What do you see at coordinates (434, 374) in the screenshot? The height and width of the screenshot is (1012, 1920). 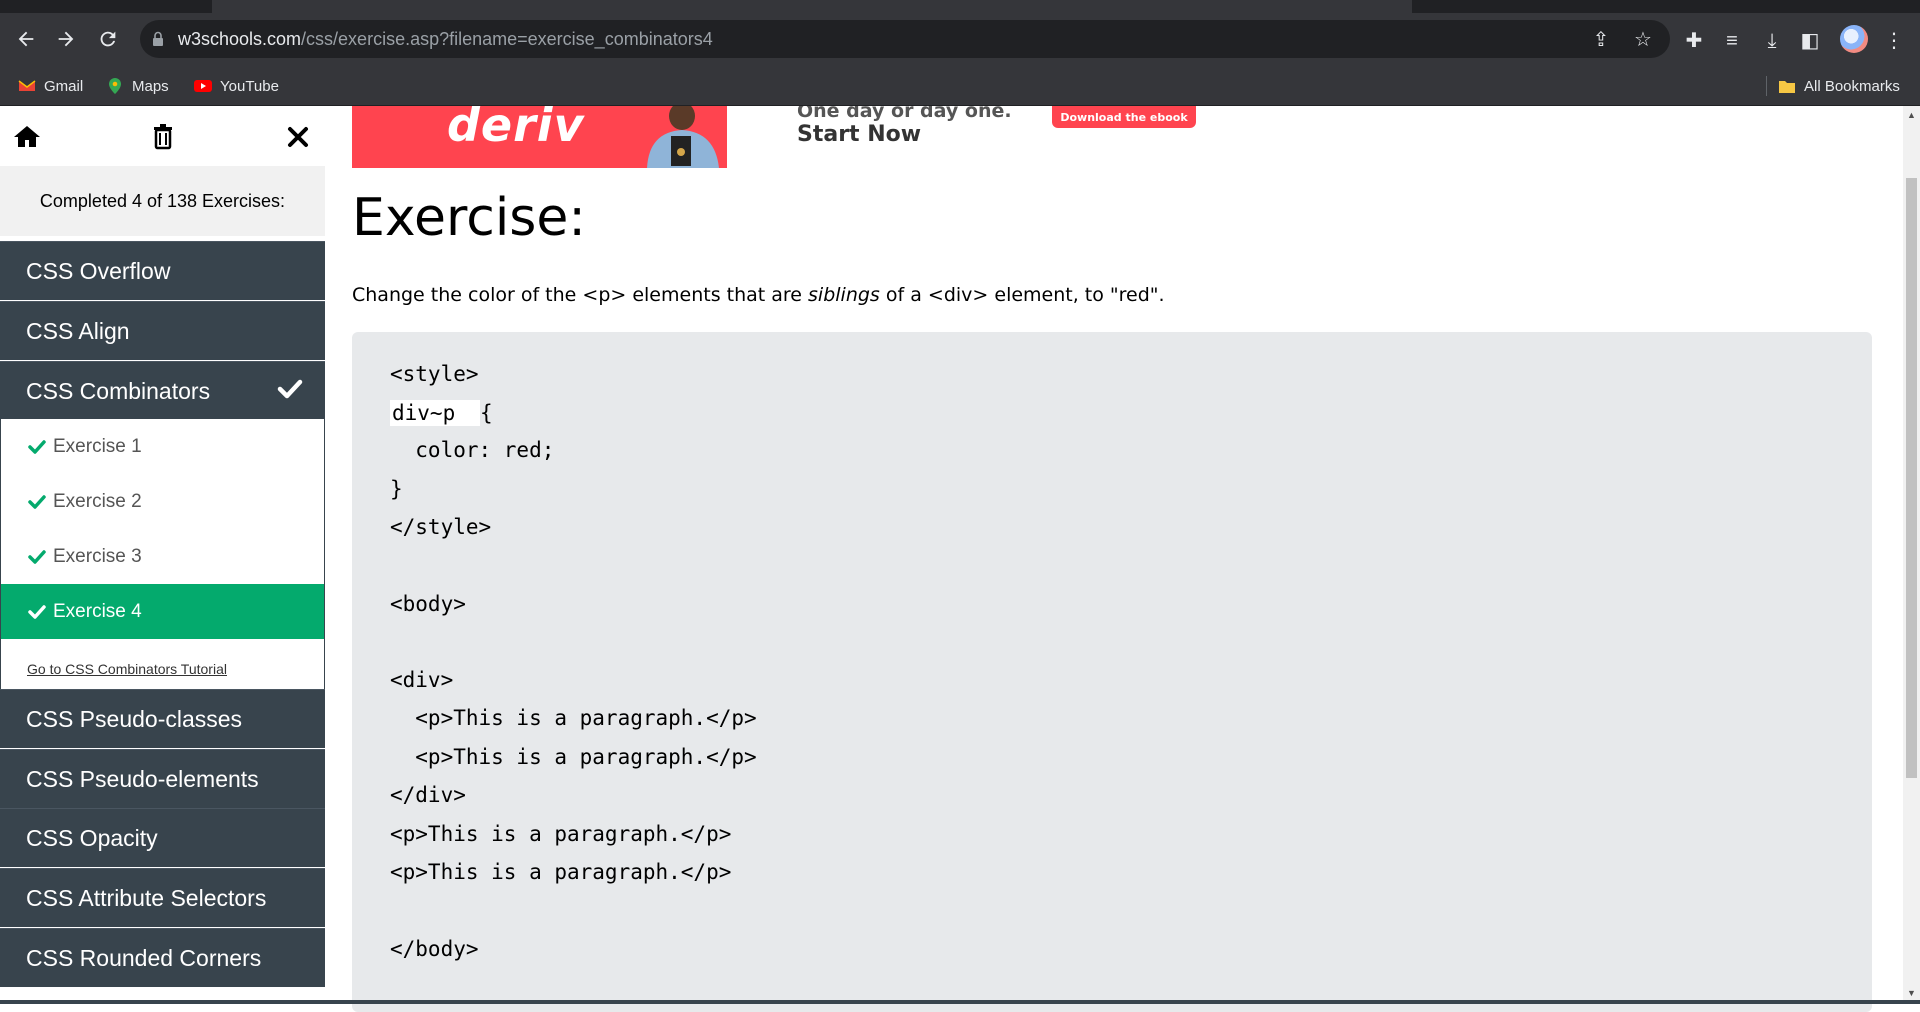 I see `code-line: <style>` at bounding box center [434, 374].